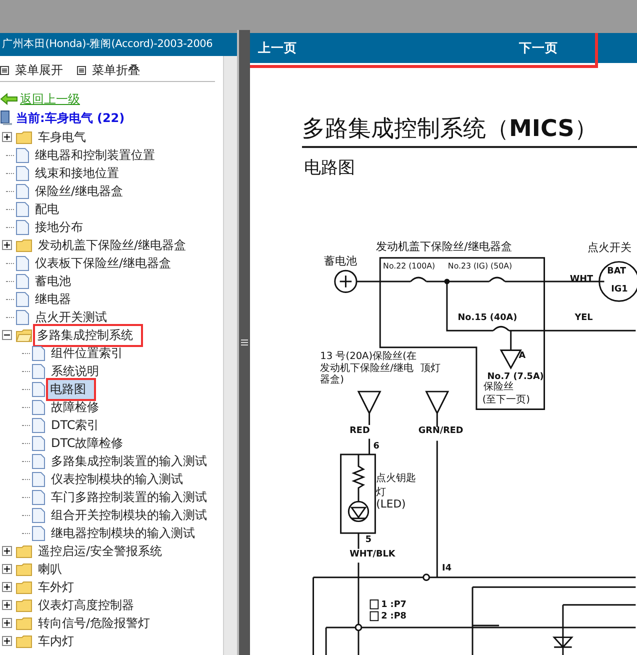 The width and height of the screenshot is (637, 655). Describe the element at coordinates (56, 641) in the screenshot. I see `tree-item: 车内灯` at that location.